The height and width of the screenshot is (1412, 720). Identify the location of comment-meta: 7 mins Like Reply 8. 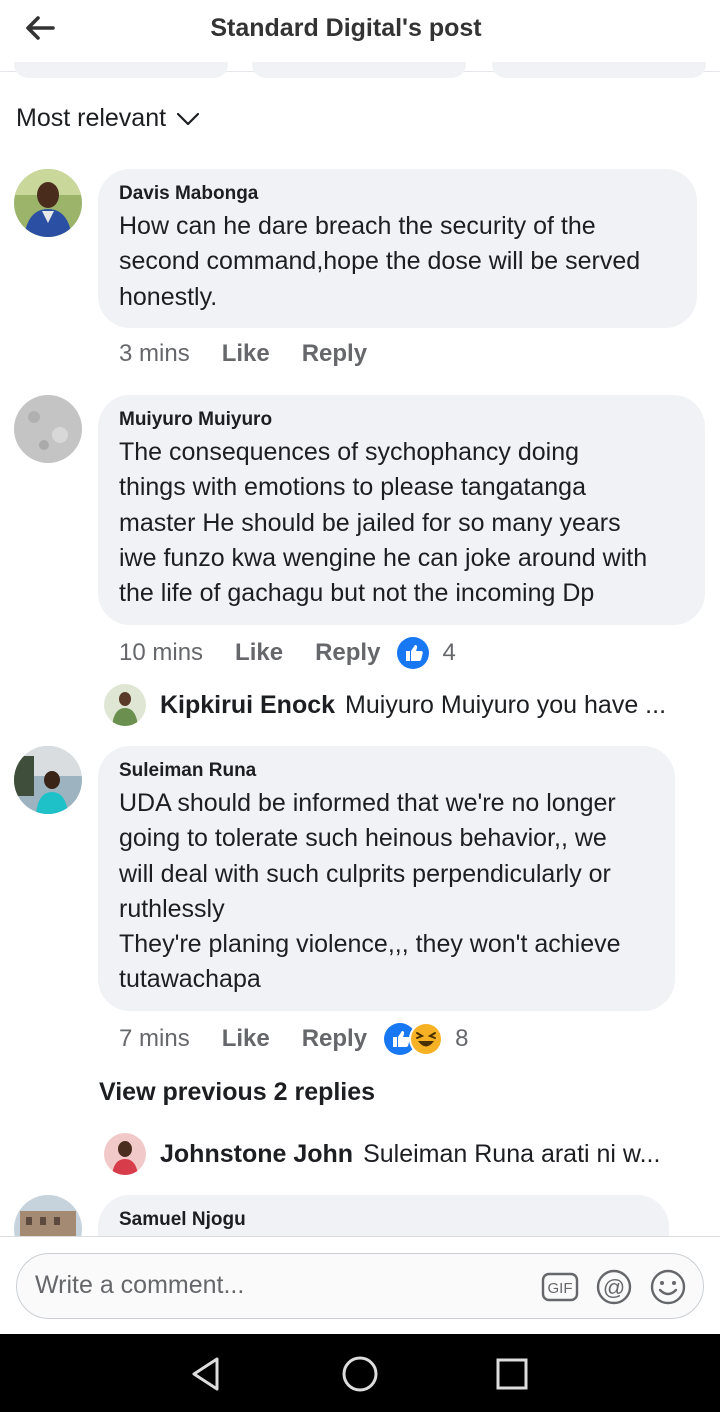
(293, 1039).